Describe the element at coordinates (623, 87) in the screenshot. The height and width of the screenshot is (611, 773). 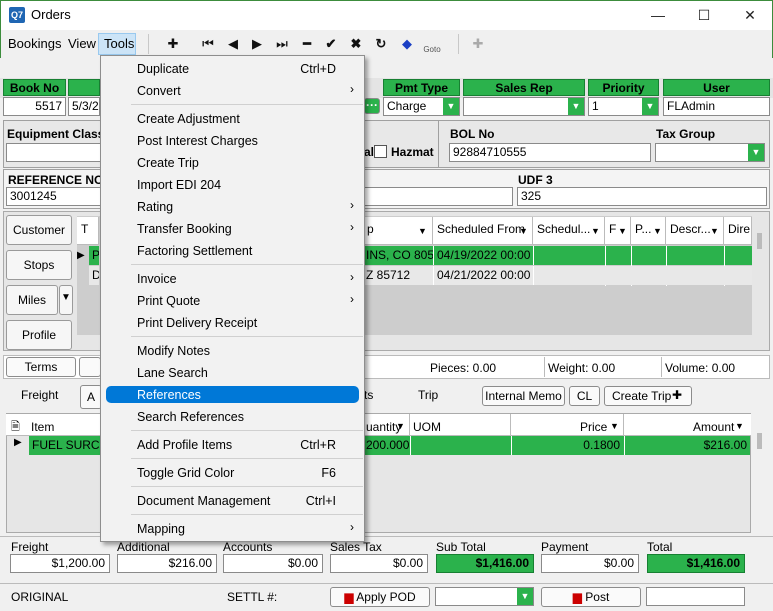
I see `priority-header: Priority` at that location.